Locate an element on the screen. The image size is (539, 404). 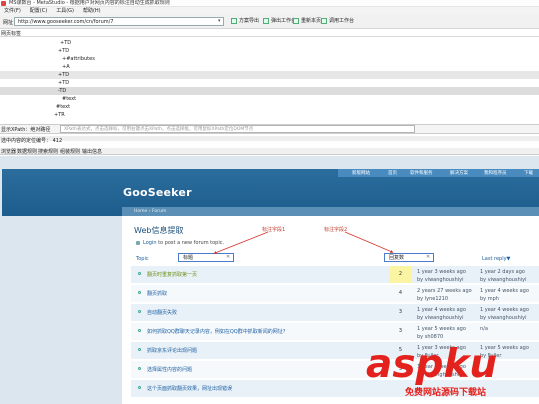
topic-link: 选择属性内容的问题 is located at coordinates (169, 369).